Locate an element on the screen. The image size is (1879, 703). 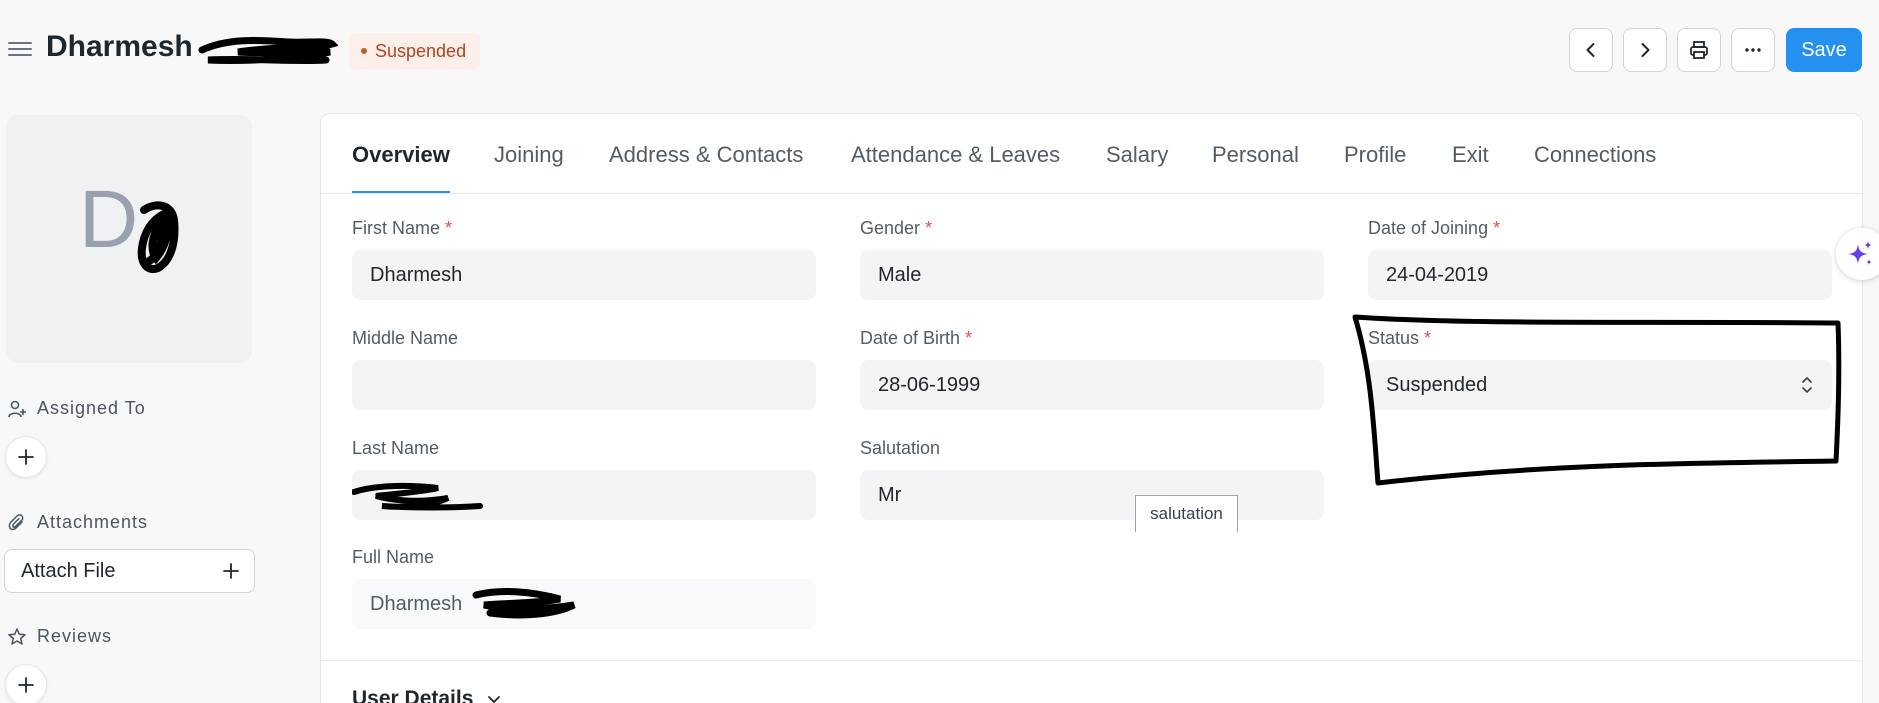
attach-file-label: Attach File is located at coordinates (68, 570).